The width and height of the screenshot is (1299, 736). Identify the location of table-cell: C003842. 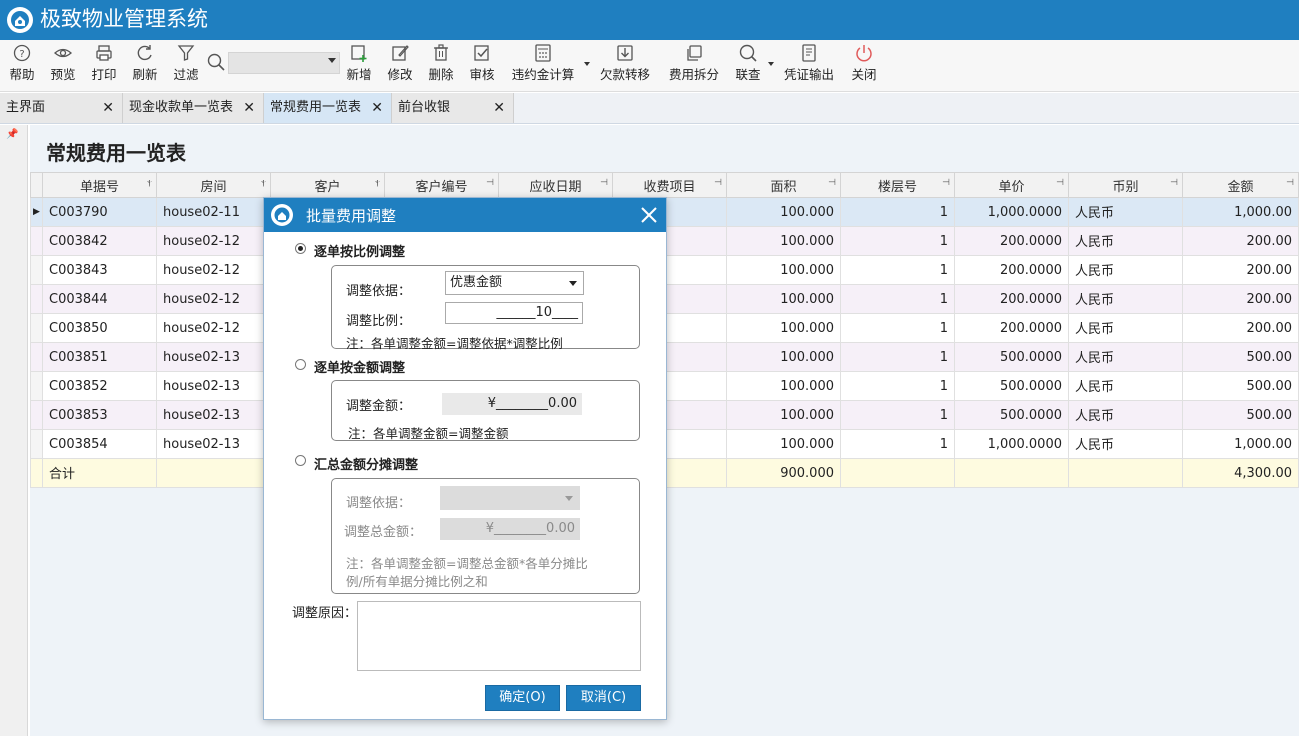
(99, 241).